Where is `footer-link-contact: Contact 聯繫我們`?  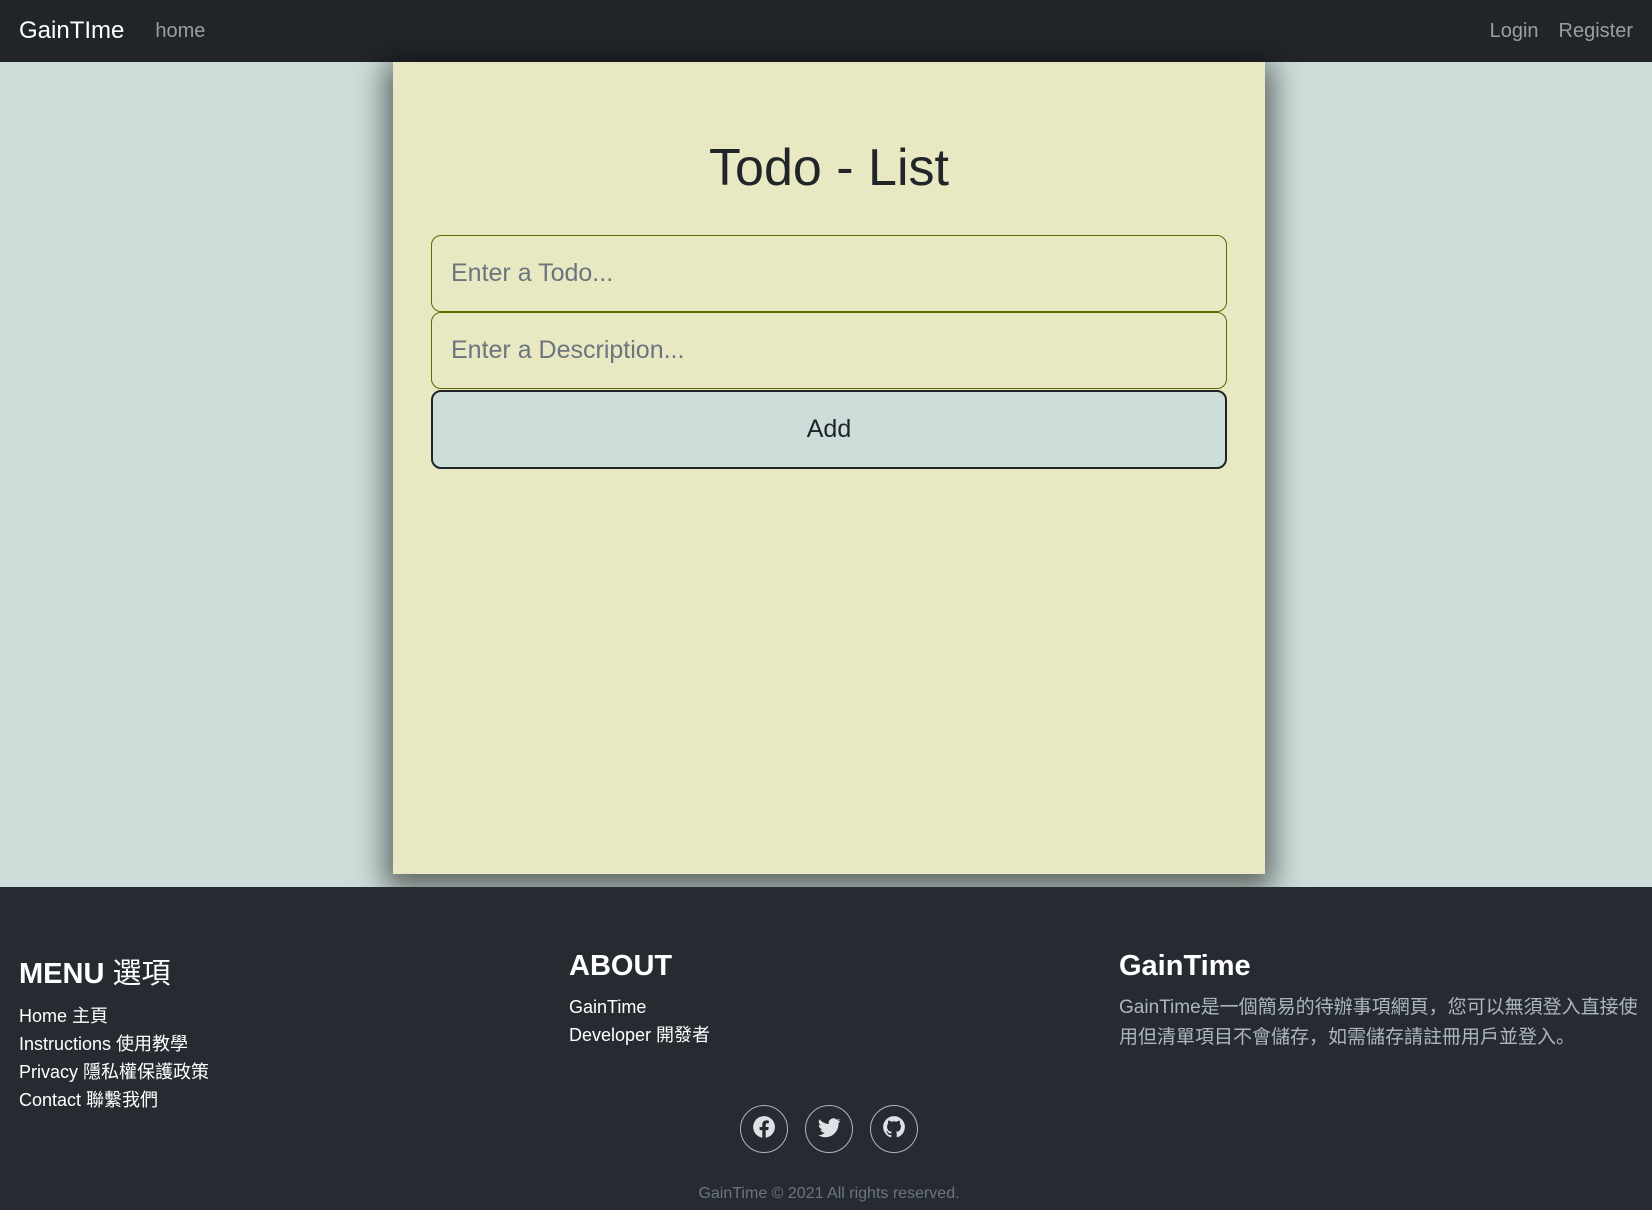 footer-link-contact: Contact 聯繫我們 is located at coordinates (114, 1100).